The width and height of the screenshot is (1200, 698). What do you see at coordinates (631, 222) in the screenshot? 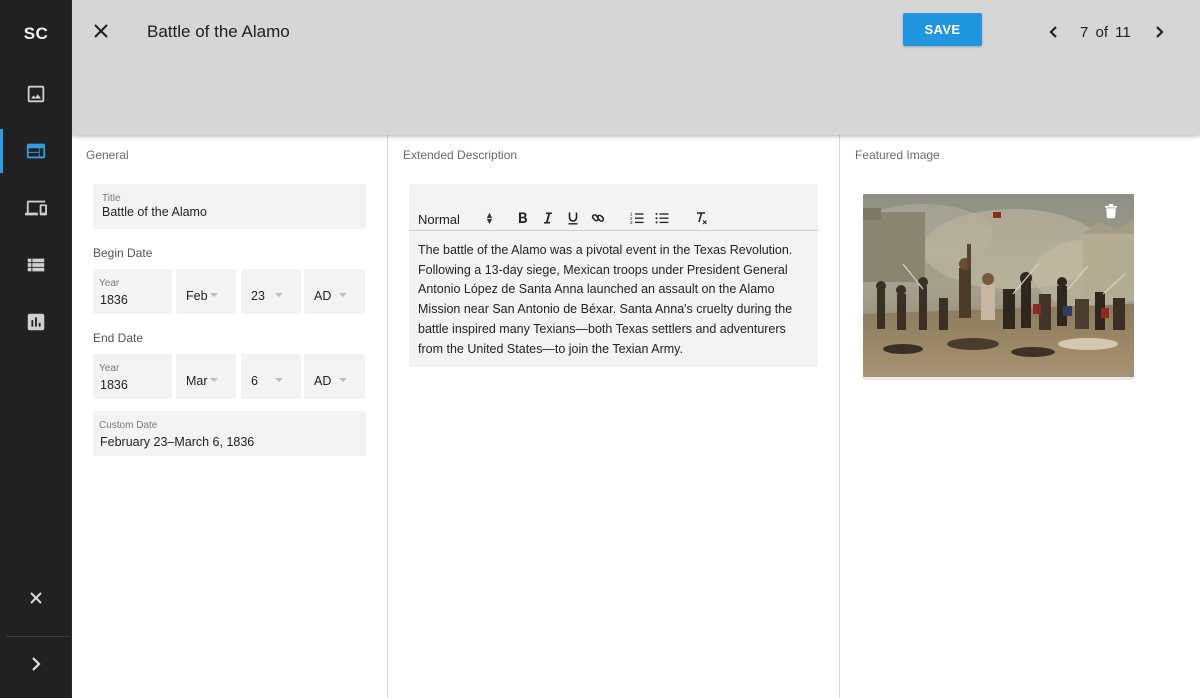
I see `svg-text: 3` at bounding box center [631, 222].